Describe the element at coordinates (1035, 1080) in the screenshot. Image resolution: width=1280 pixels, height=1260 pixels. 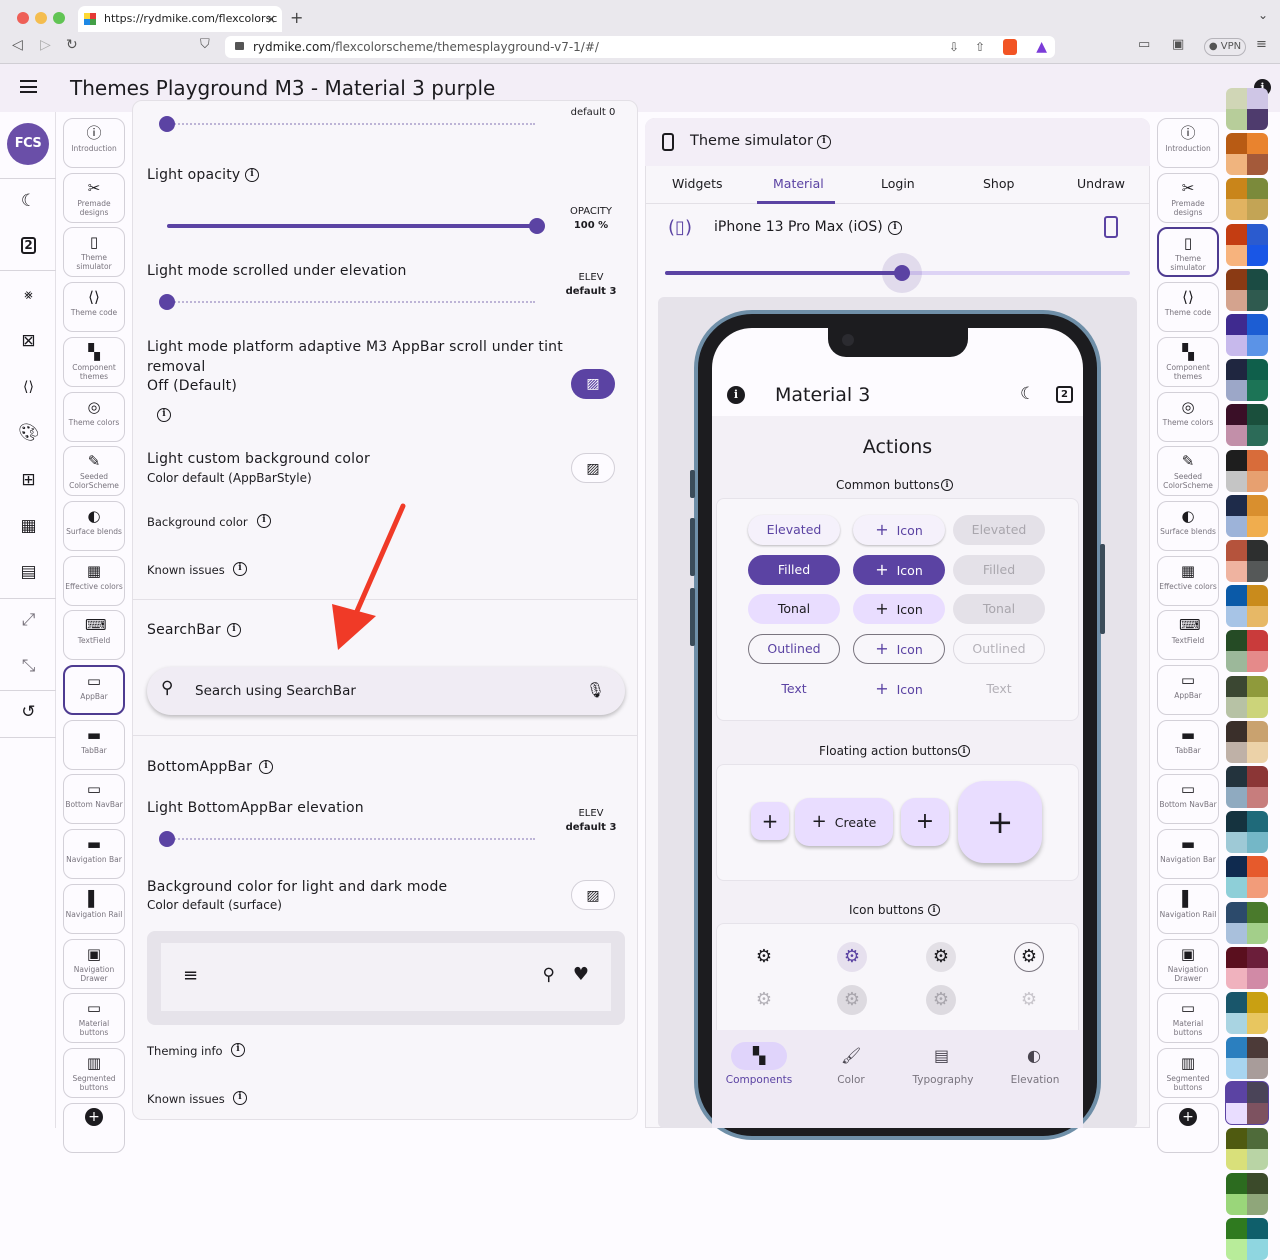
I see `nav-label-elevation: Elevation` at that location.